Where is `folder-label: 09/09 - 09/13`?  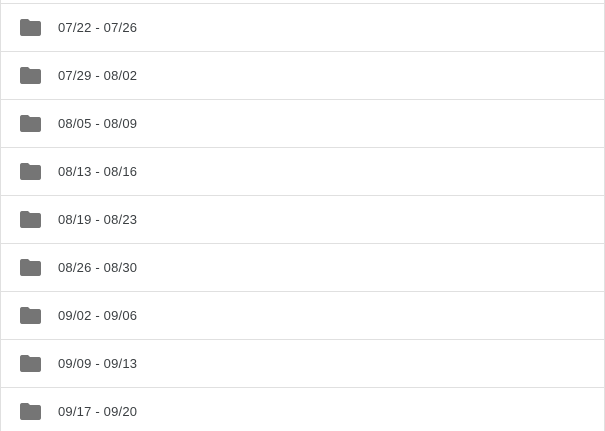 folder-label: 09/09 - 09/13 is located at coordinates (98, 363).